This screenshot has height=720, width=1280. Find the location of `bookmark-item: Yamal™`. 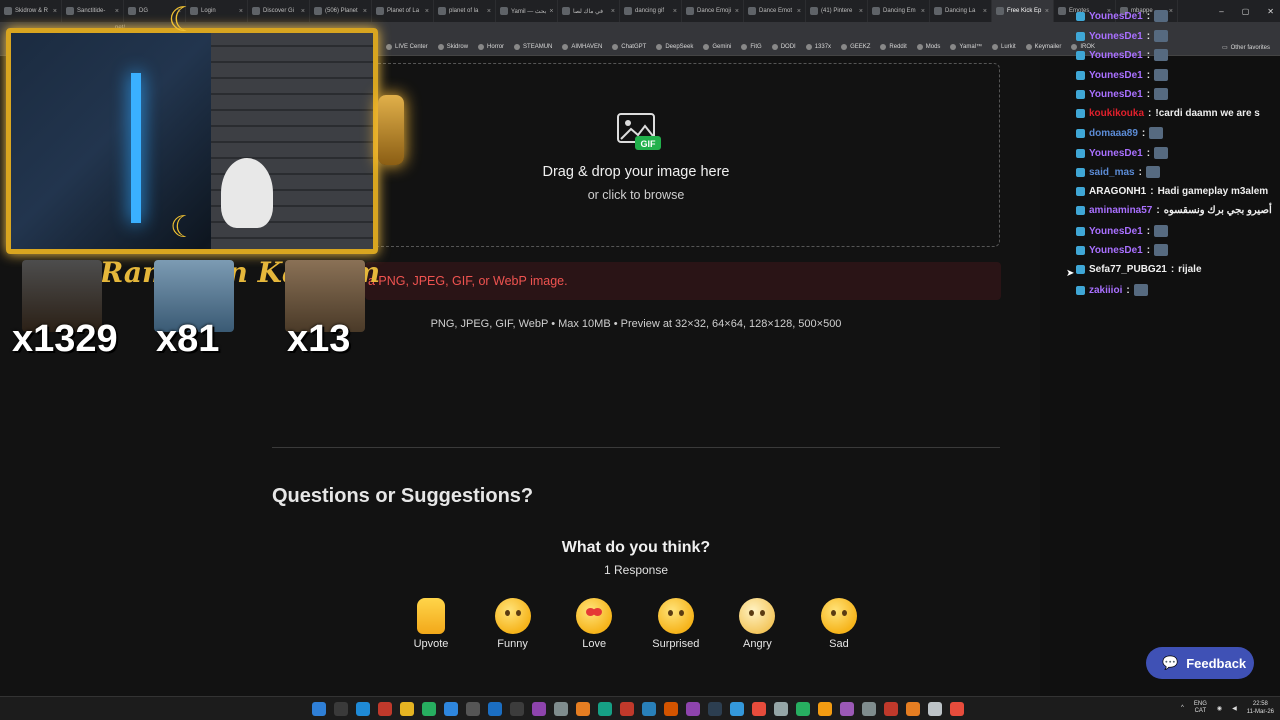

bookmark-item: Yamal™ is located at coordinates (966, 47).